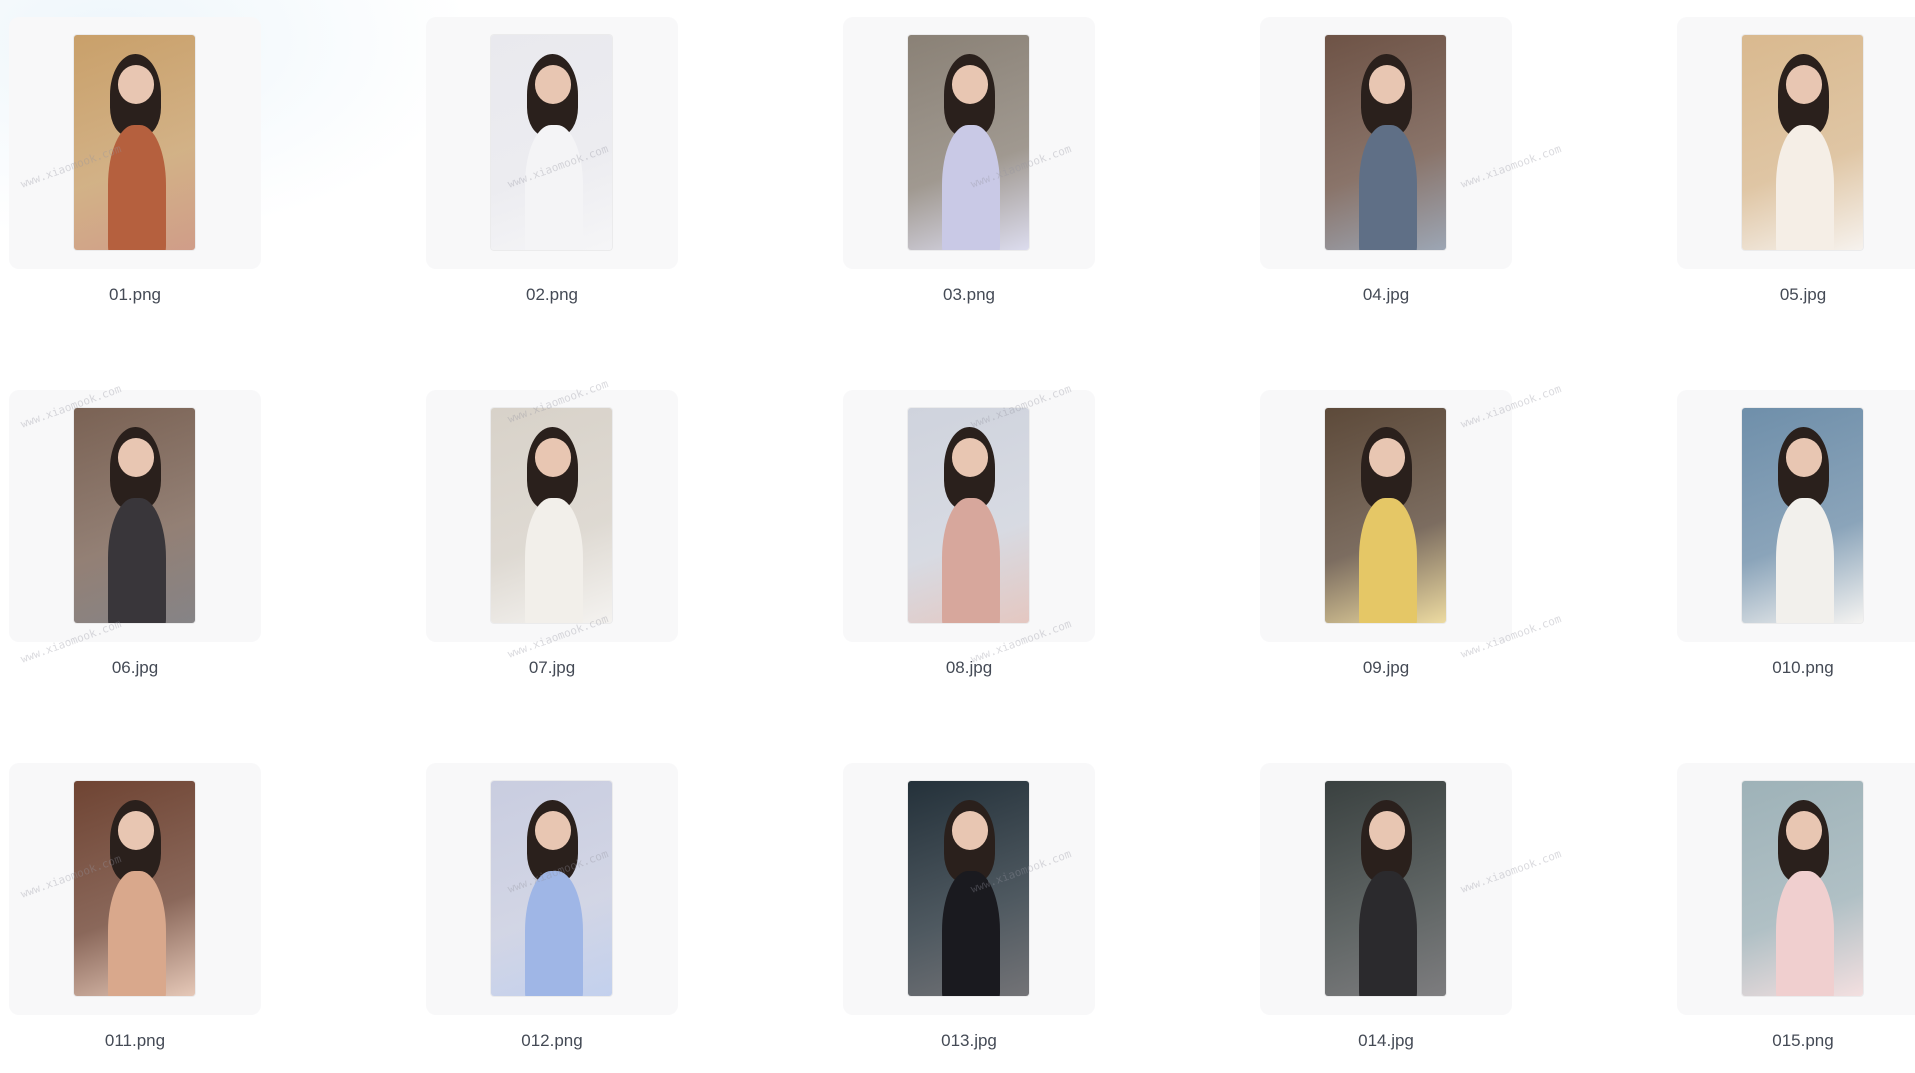  What do you see at coordinates (1386, 295) in the screenshot?
I see `file-name-label: 04.jpg` at bounding box center [1386, 295].